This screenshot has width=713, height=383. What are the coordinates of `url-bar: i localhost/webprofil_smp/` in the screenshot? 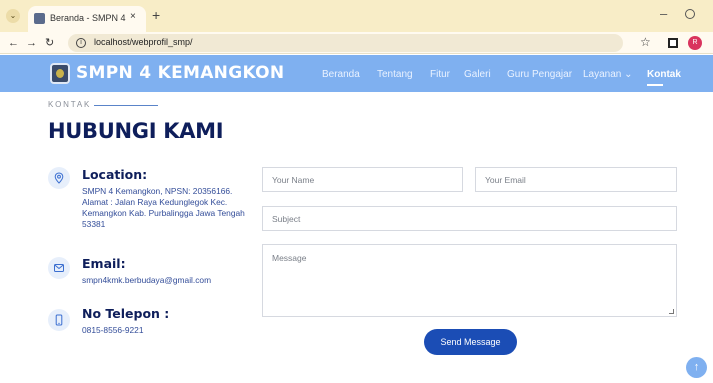 It's located at (345, 43).